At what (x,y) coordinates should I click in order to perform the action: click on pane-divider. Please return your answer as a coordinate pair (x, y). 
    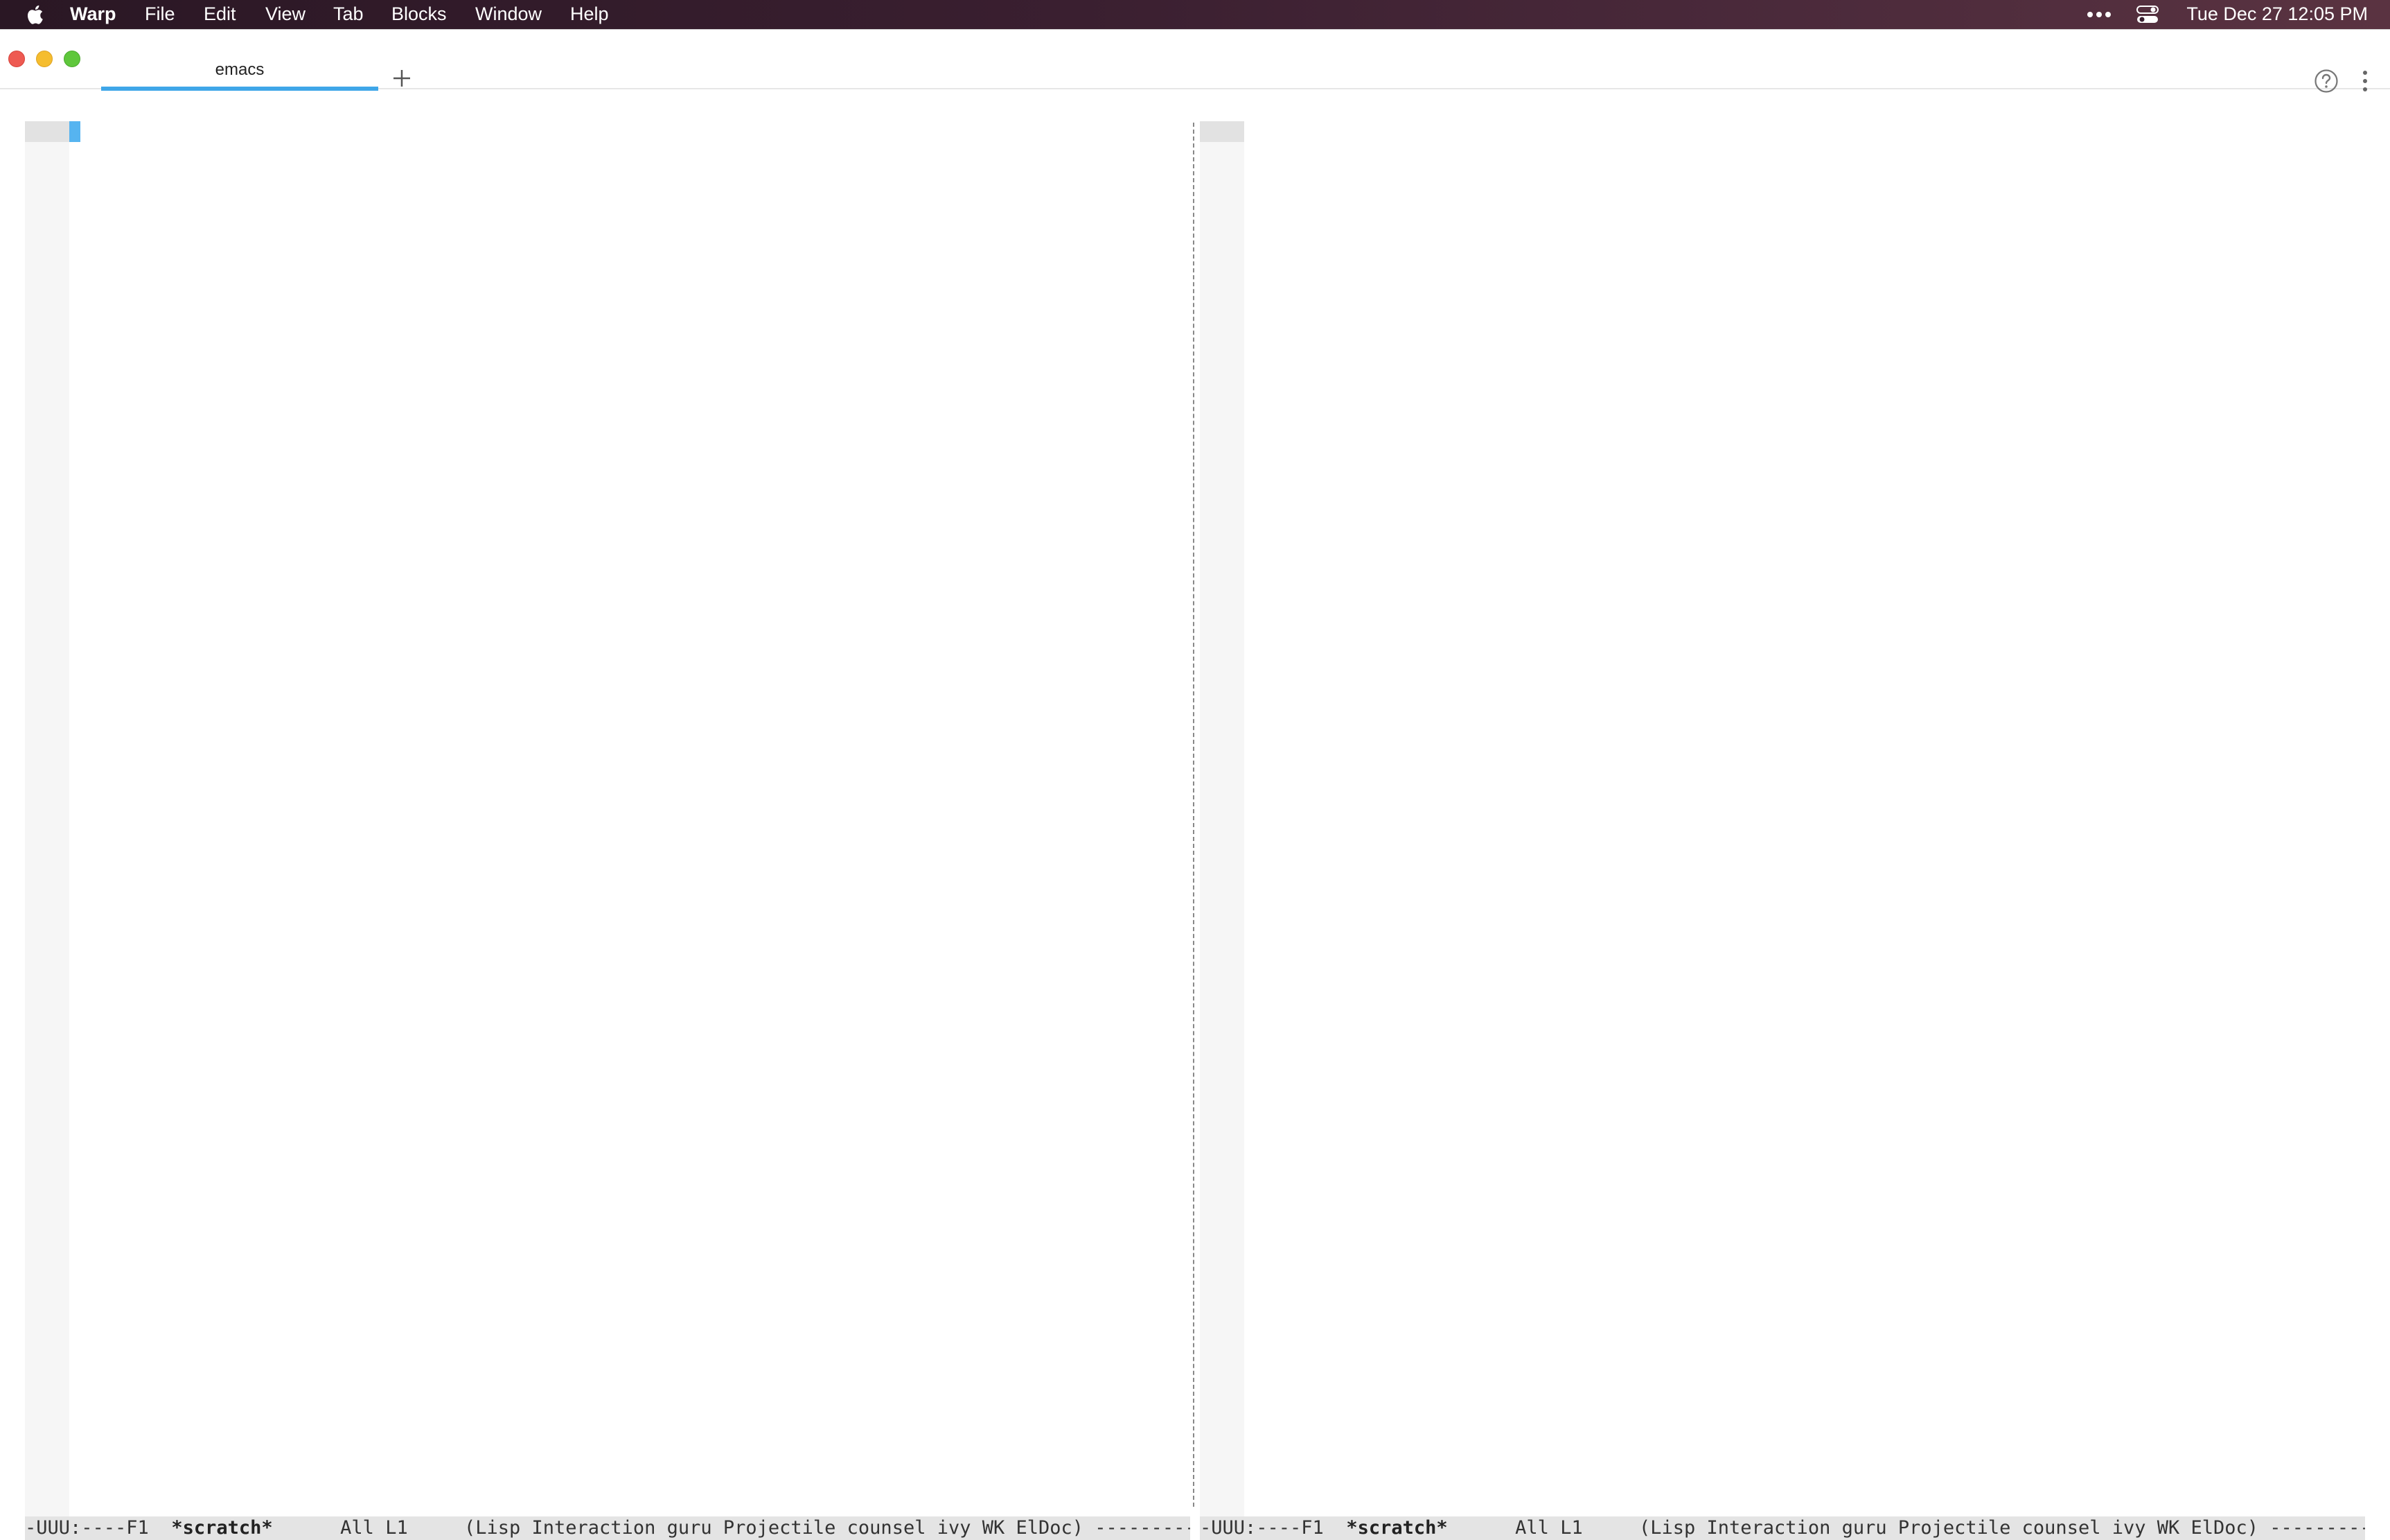
    Looking at the image, I should click on (1193, 815).